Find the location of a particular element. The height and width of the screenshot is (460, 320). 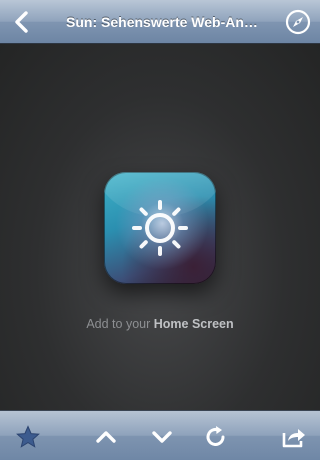

compass-icon is located at coordinates (298, 22).